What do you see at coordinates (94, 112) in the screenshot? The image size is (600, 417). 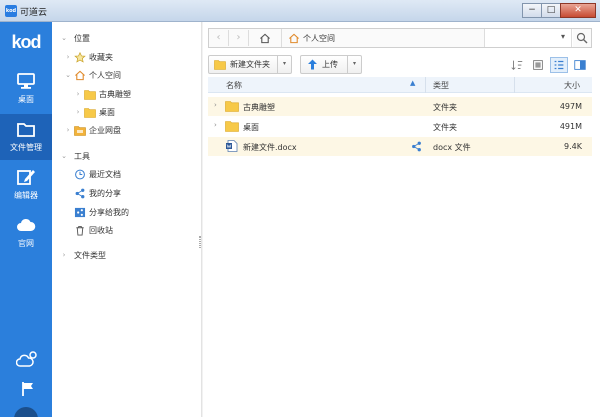 I see `tree-item-desktop: › 桌面` at bounding box center [94, 112].